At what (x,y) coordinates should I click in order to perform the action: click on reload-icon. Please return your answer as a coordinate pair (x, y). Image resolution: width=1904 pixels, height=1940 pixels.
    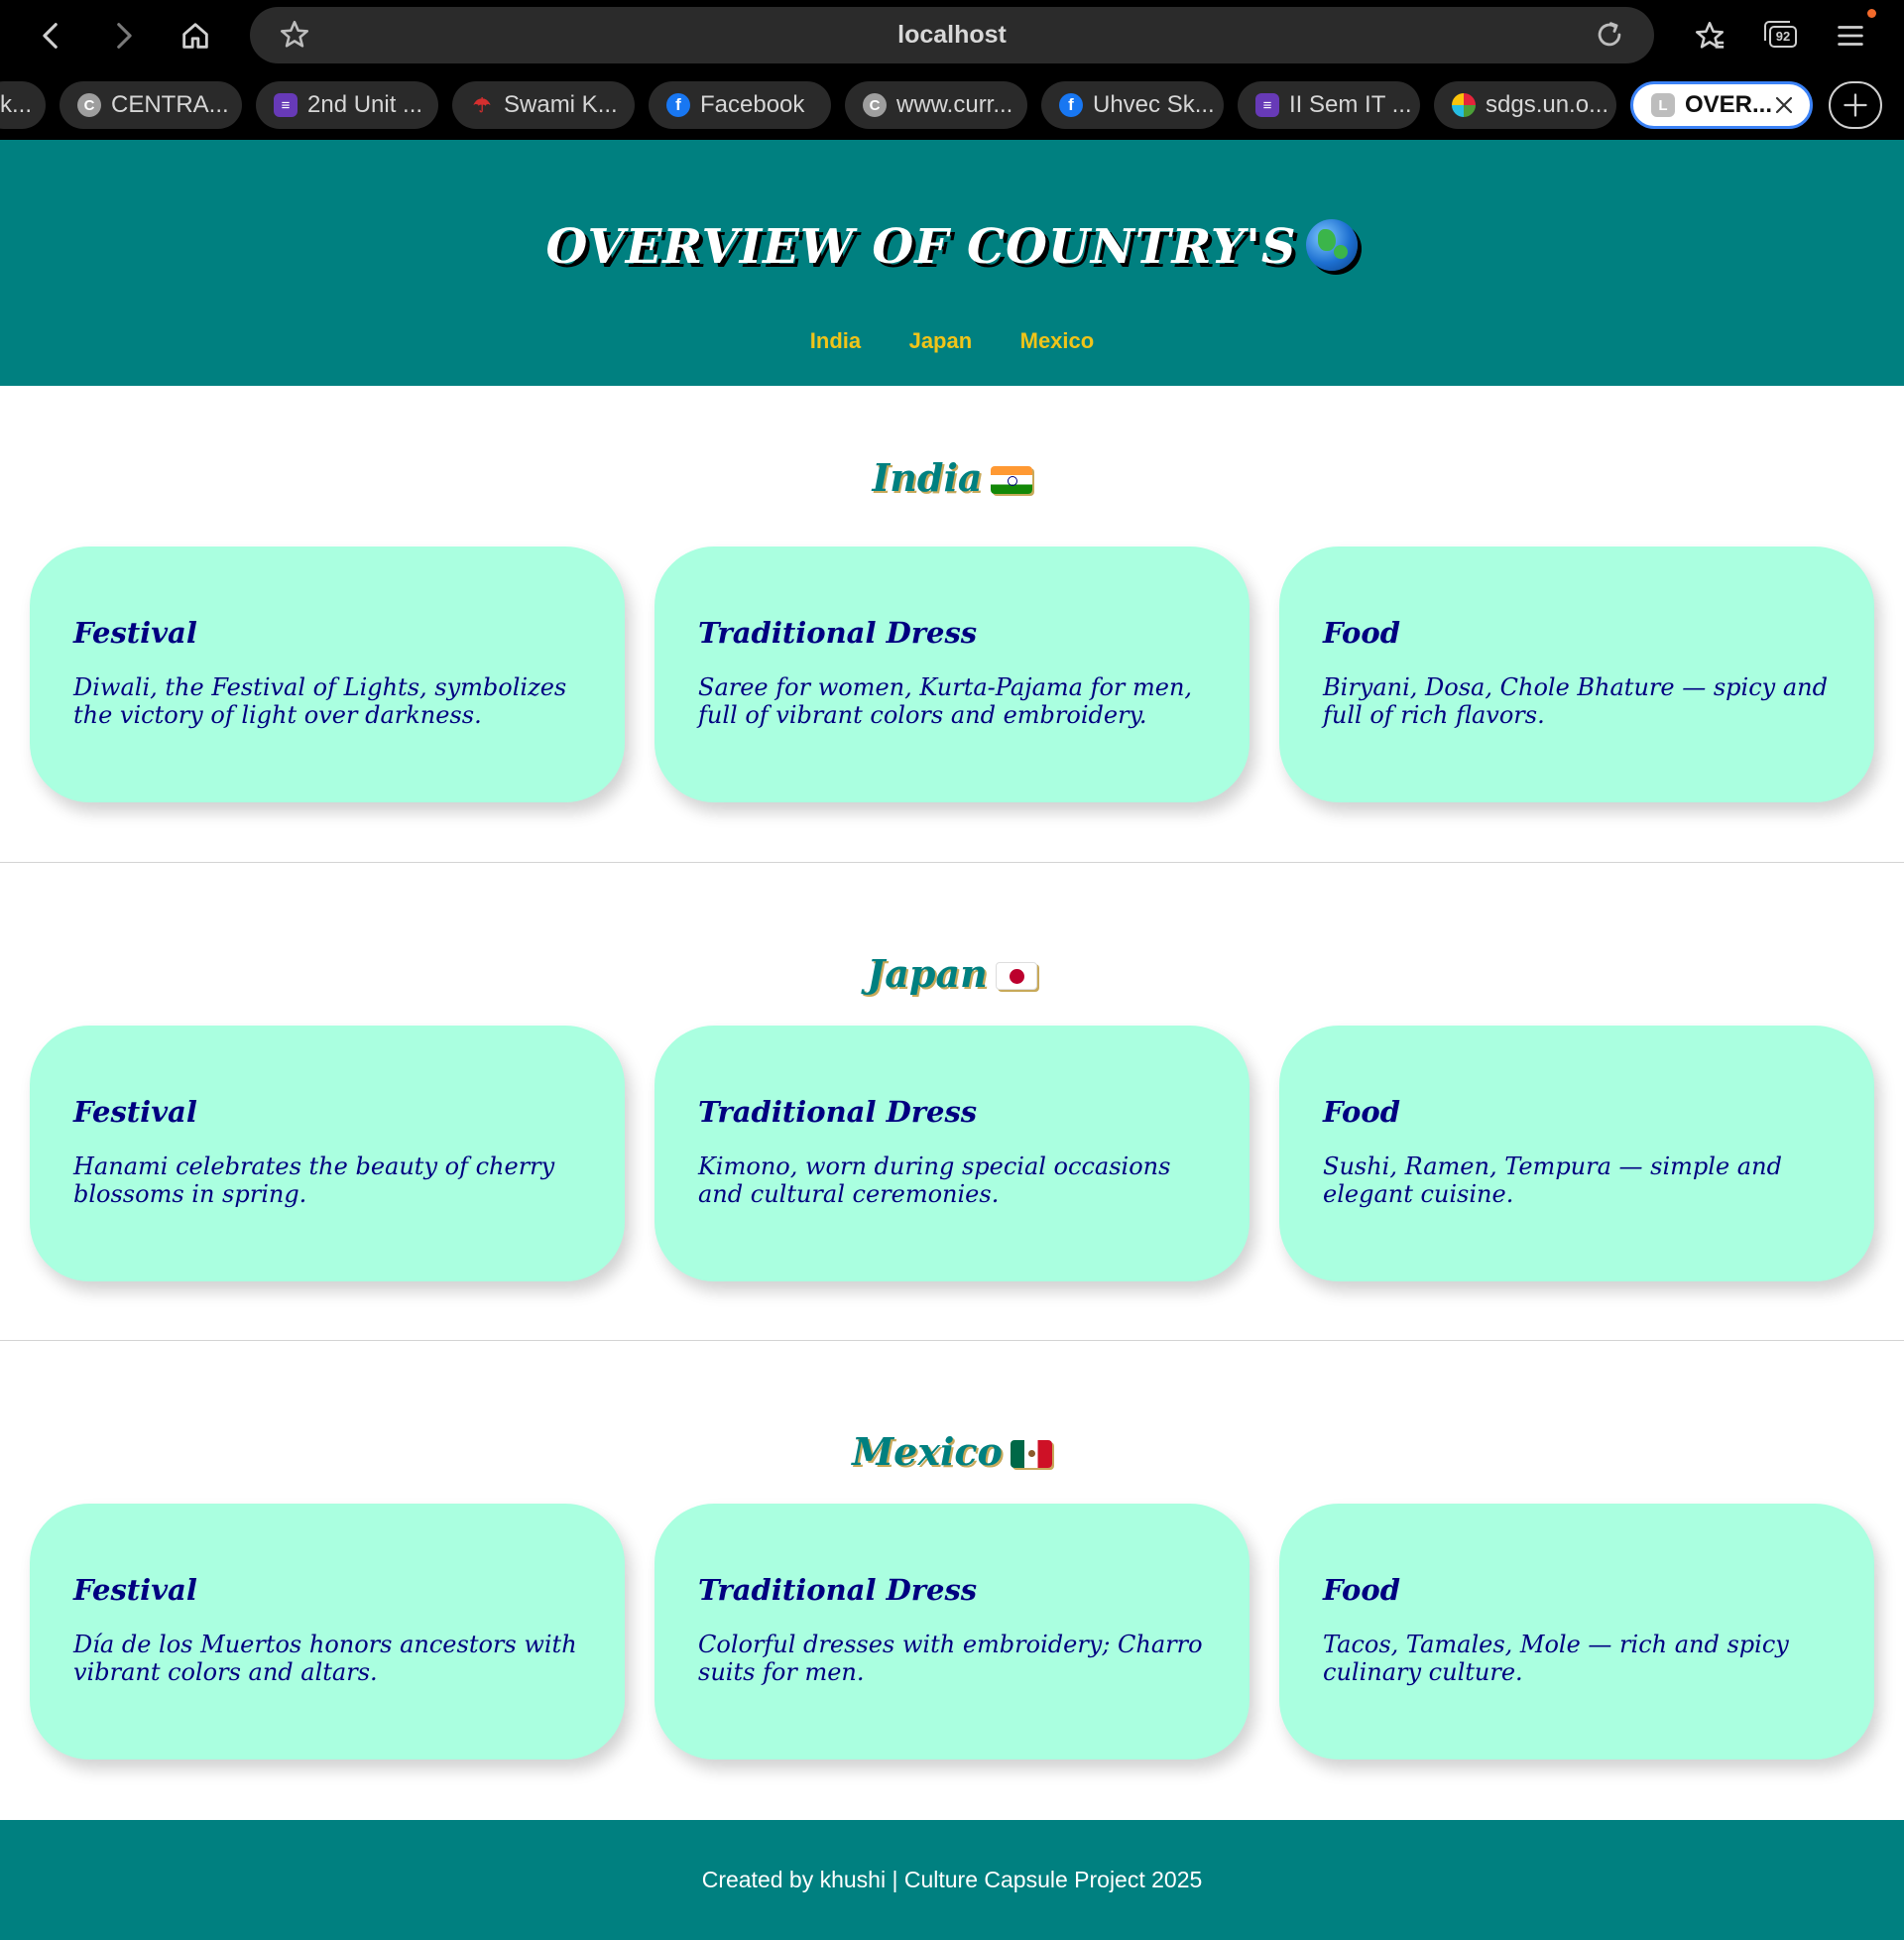
    Looking at the image, I should click on (1609, 35).